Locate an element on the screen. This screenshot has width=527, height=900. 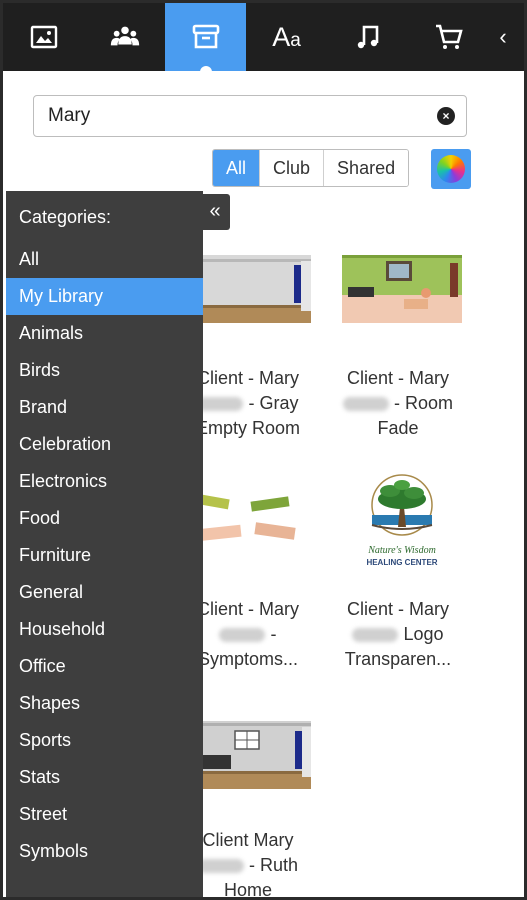
category-item-celebration: Celebration is located at coordinates (104, 444).